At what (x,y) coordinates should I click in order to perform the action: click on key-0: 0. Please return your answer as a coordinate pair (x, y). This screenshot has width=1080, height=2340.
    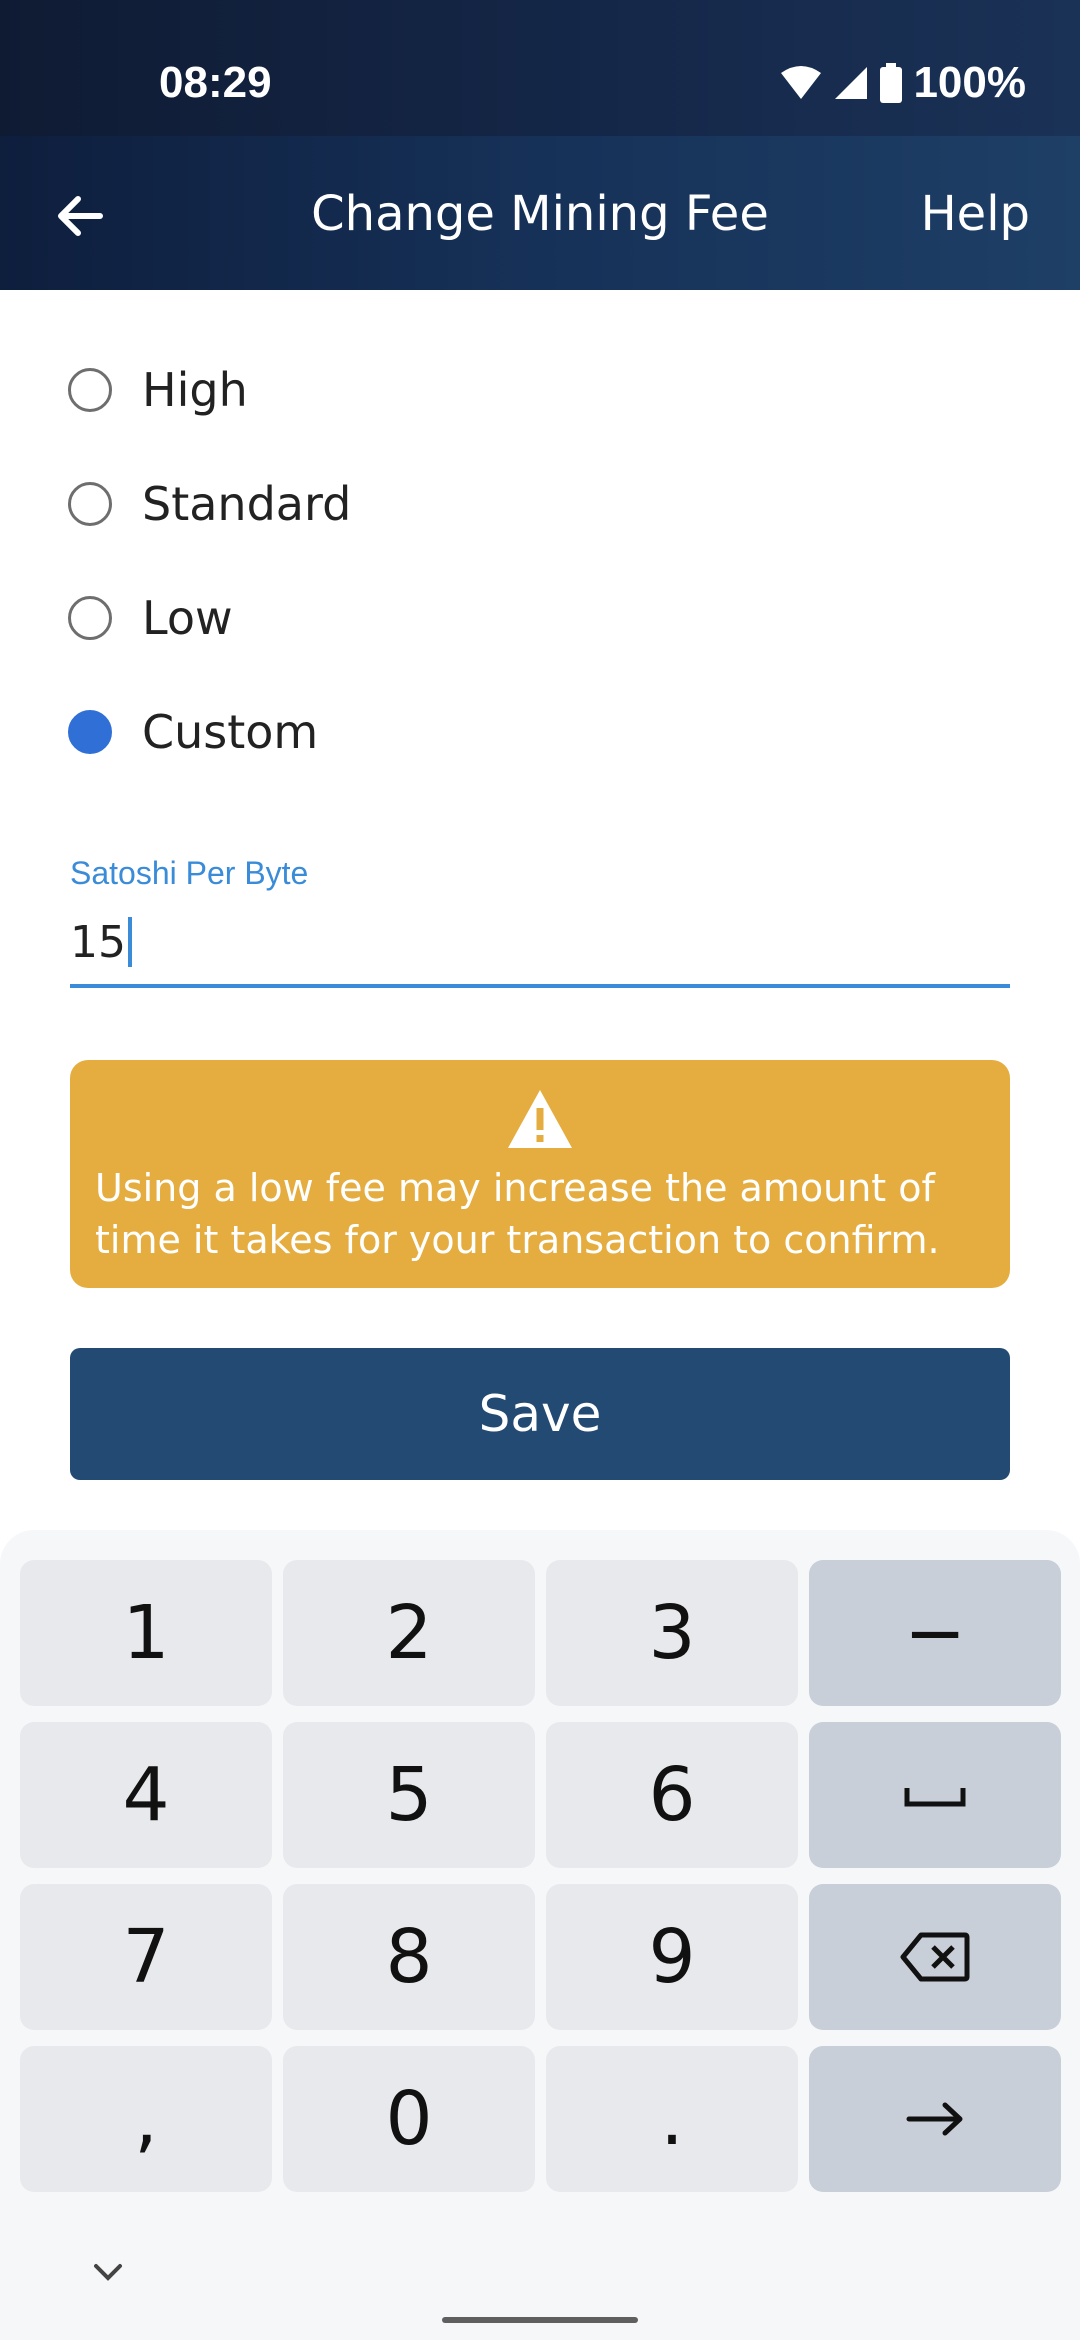
    Looking at the image, I should click on (409, 2119).